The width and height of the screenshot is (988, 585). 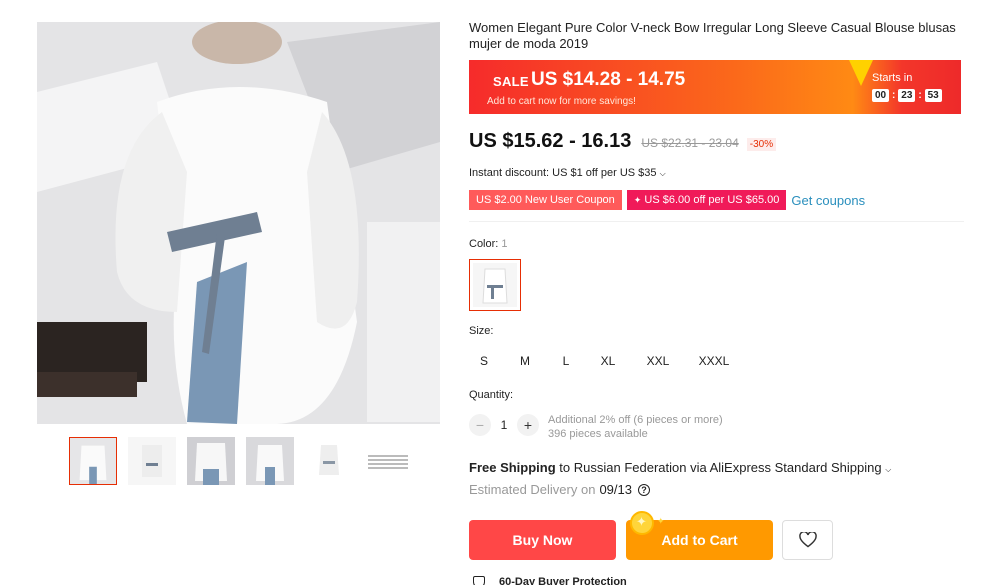 I want to click on store-coupon: ✦ US $6.00 off per US $65.00, so click(x=706, y=200).